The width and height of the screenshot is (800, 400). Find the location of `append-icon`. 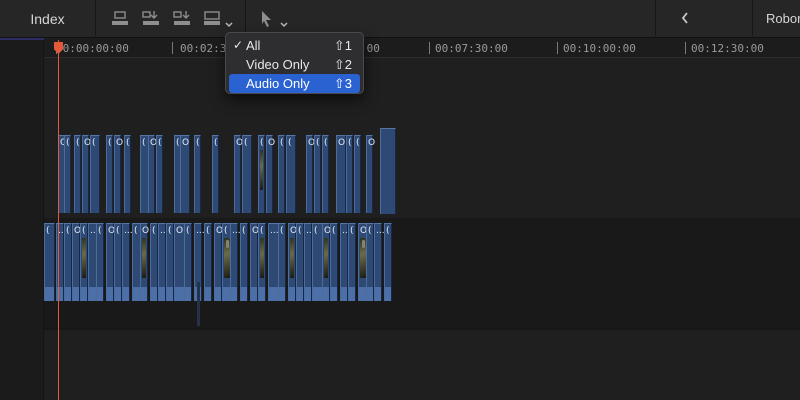

append-icon is located at coordinates (182, 19).